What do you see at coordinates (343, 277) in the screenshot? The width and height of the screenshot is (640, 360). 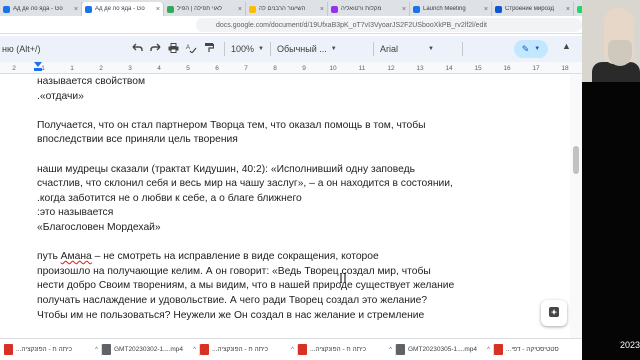 I see `mouse-cursor-icon` at bounding box center [343, 277].